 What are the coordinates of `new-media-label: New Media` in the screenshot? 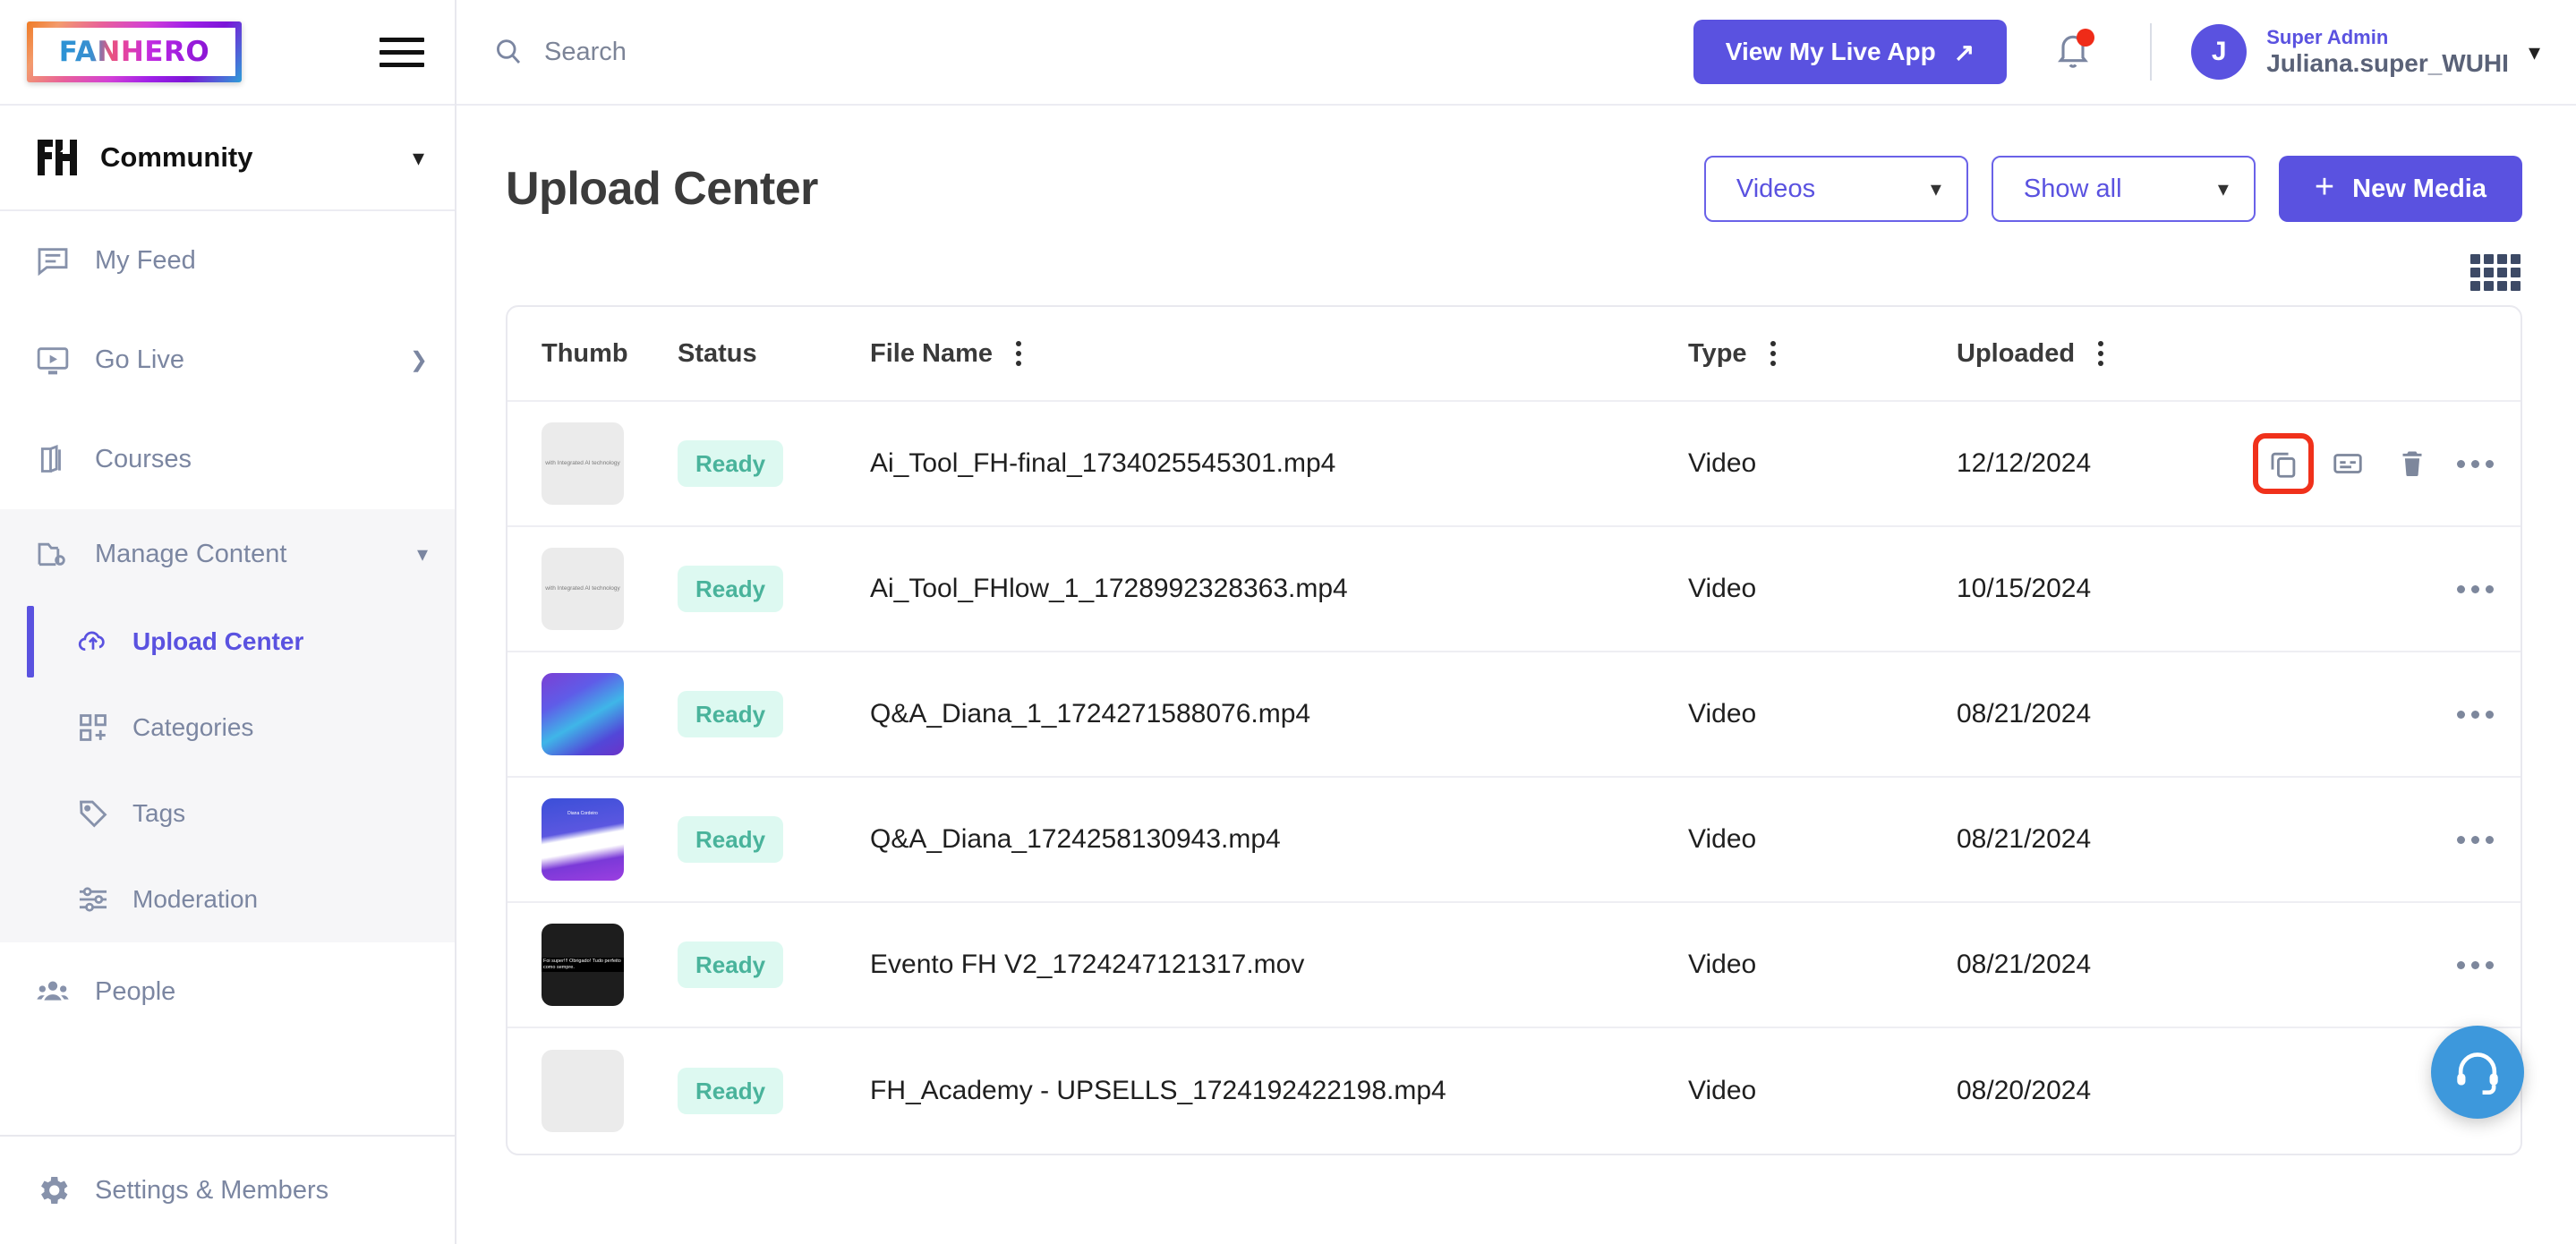 It's located at (2419, 189).